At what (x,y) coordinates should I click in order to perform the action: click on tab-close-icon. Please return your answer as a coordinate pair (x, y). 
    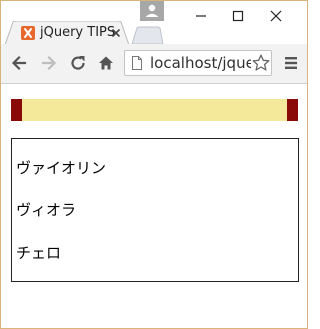
    Looking at the image, I should click on (116, 33).